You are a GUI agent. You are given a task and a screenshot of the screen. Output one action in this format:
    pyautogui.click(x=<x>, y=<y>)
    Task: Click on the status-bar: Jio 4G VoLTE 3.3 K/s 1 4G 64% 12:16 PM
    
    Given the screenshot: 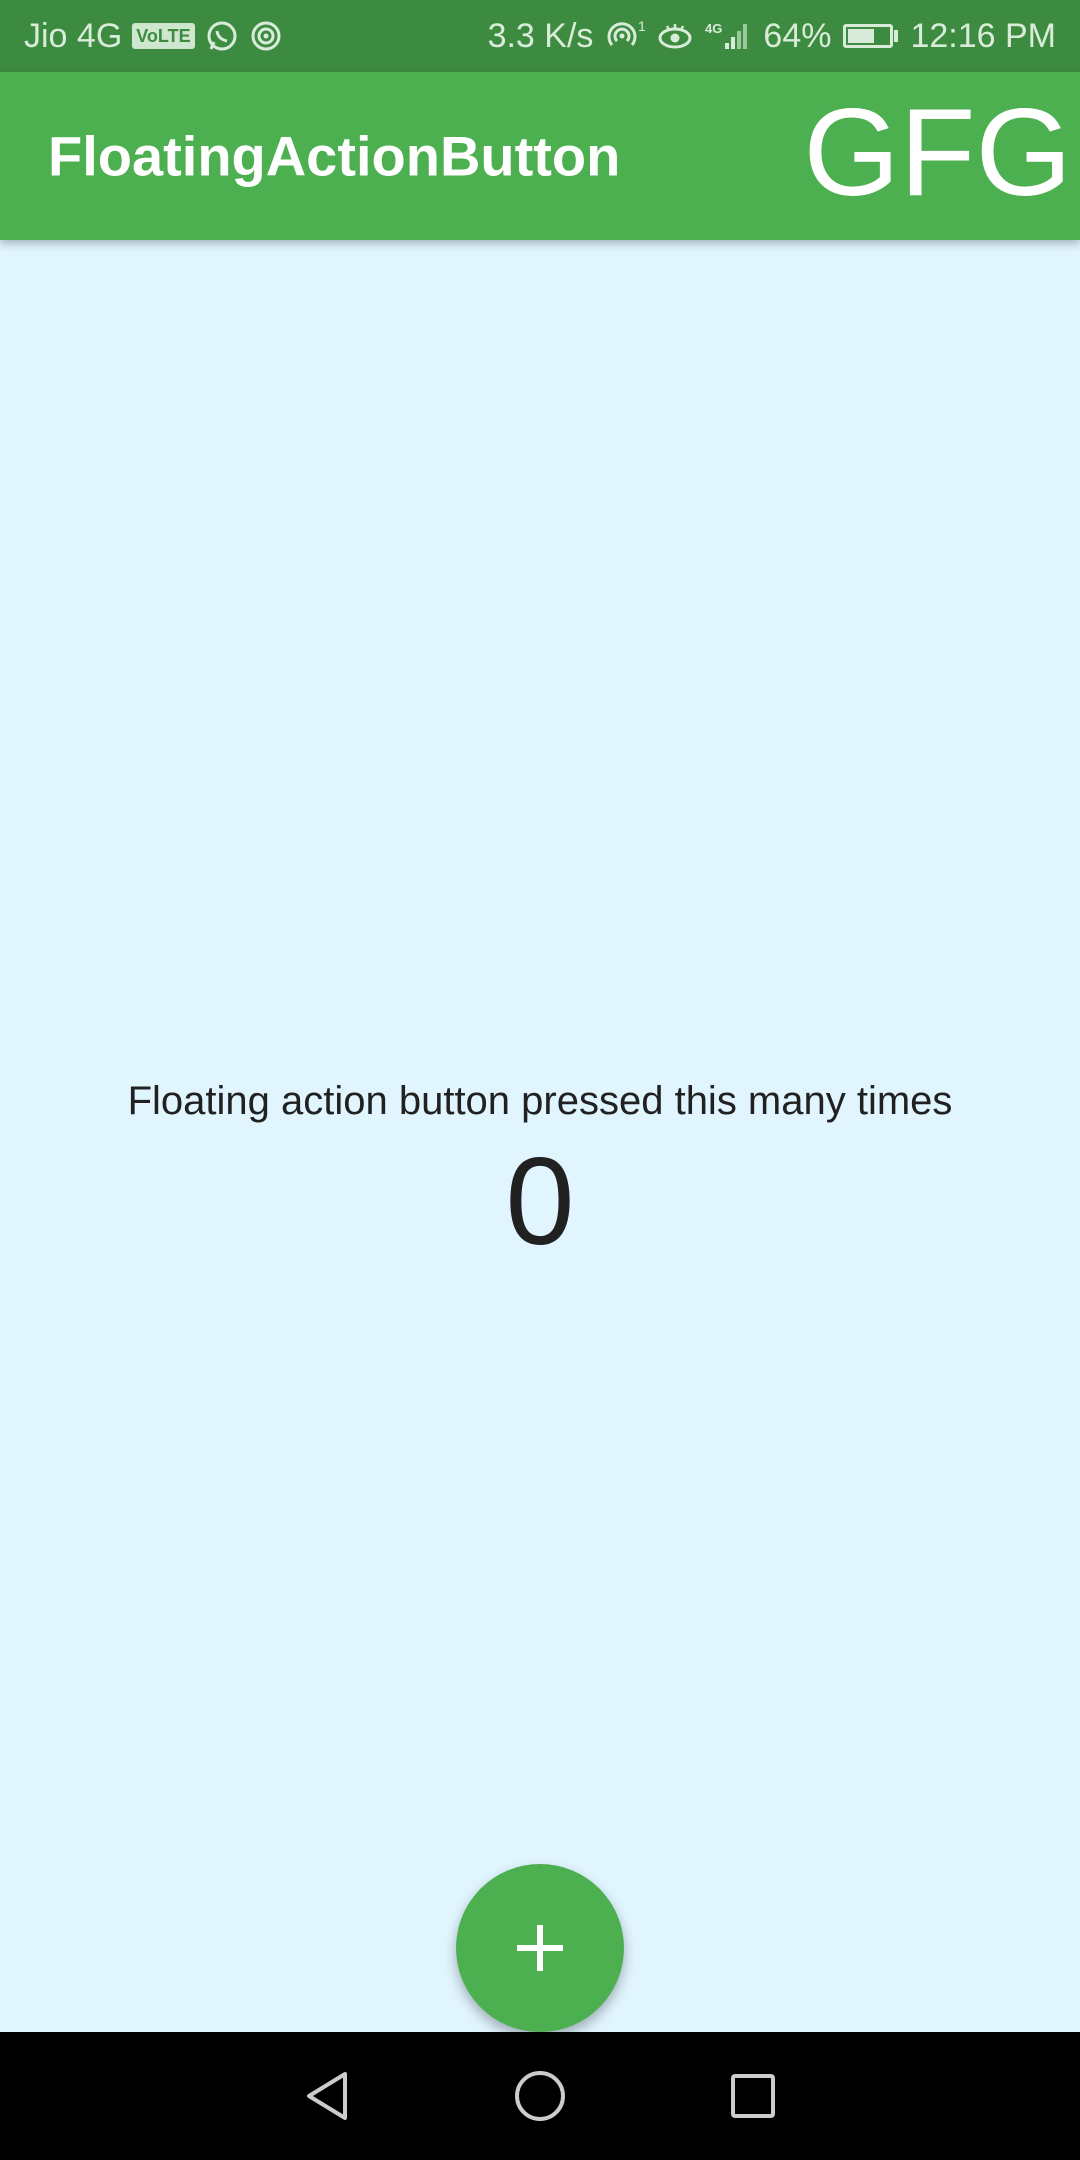 What is the action you would take?
    pyautogui.click(x=540, y=36)
    